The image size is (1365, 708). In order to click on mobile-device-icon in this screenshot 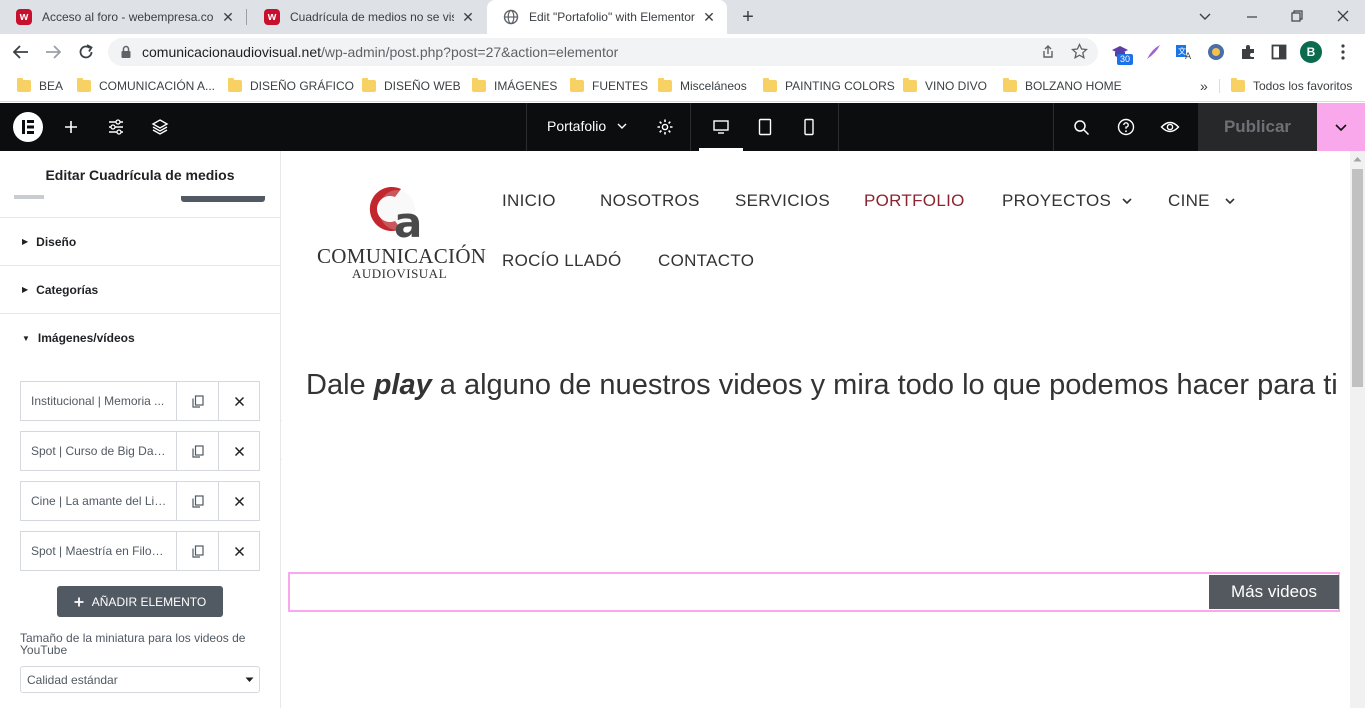, I will do `click(809, 127)`.